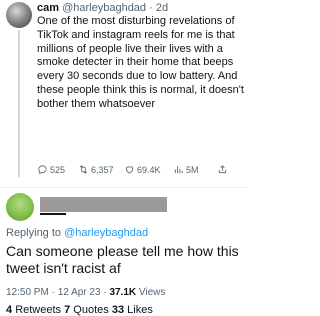 Image resolution: width=320 pixels, height=316 pixels. I want to click on tweet-header: cam @harleybaghdad · 2d, so click(102, 8).